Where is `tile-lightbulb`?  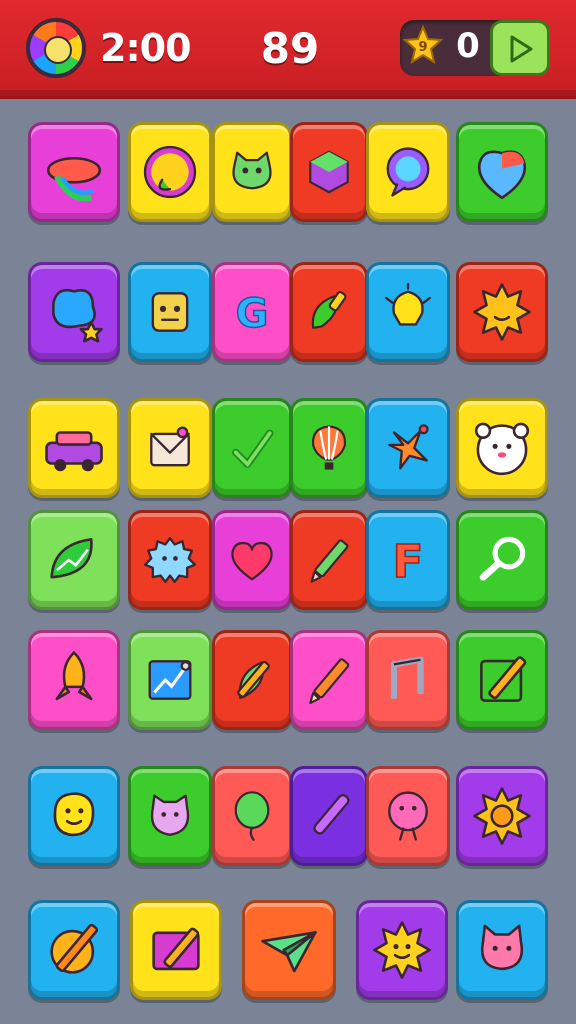
tile-lightbulb is located at coordinates (408, 312).